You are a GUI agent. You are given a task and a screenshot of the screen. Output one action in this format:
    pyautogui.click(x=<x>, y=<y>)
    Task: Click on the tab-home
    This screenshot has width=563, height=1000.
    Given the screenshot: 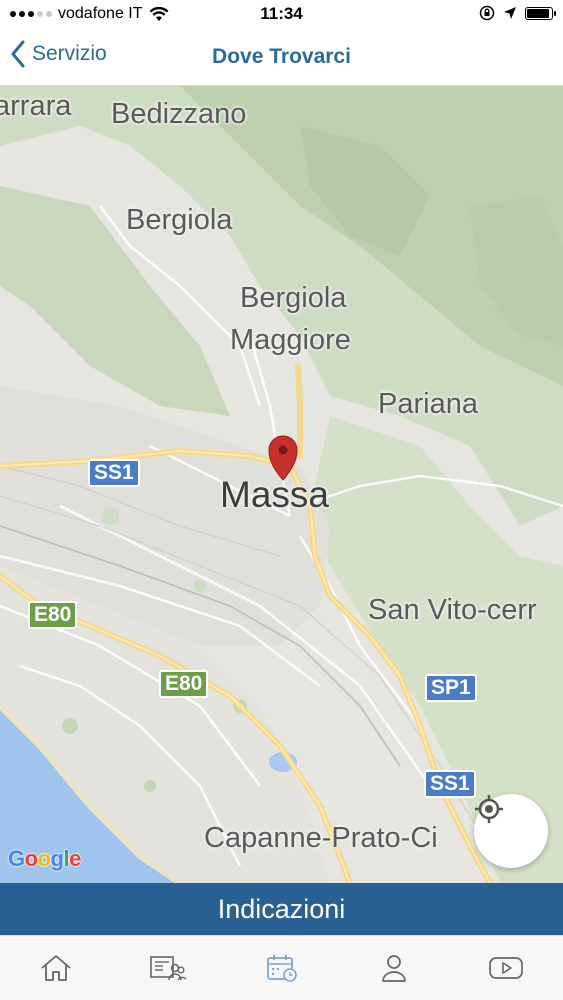 What is the action you would take?
    pyautogui.click(x=56, y=968)
    